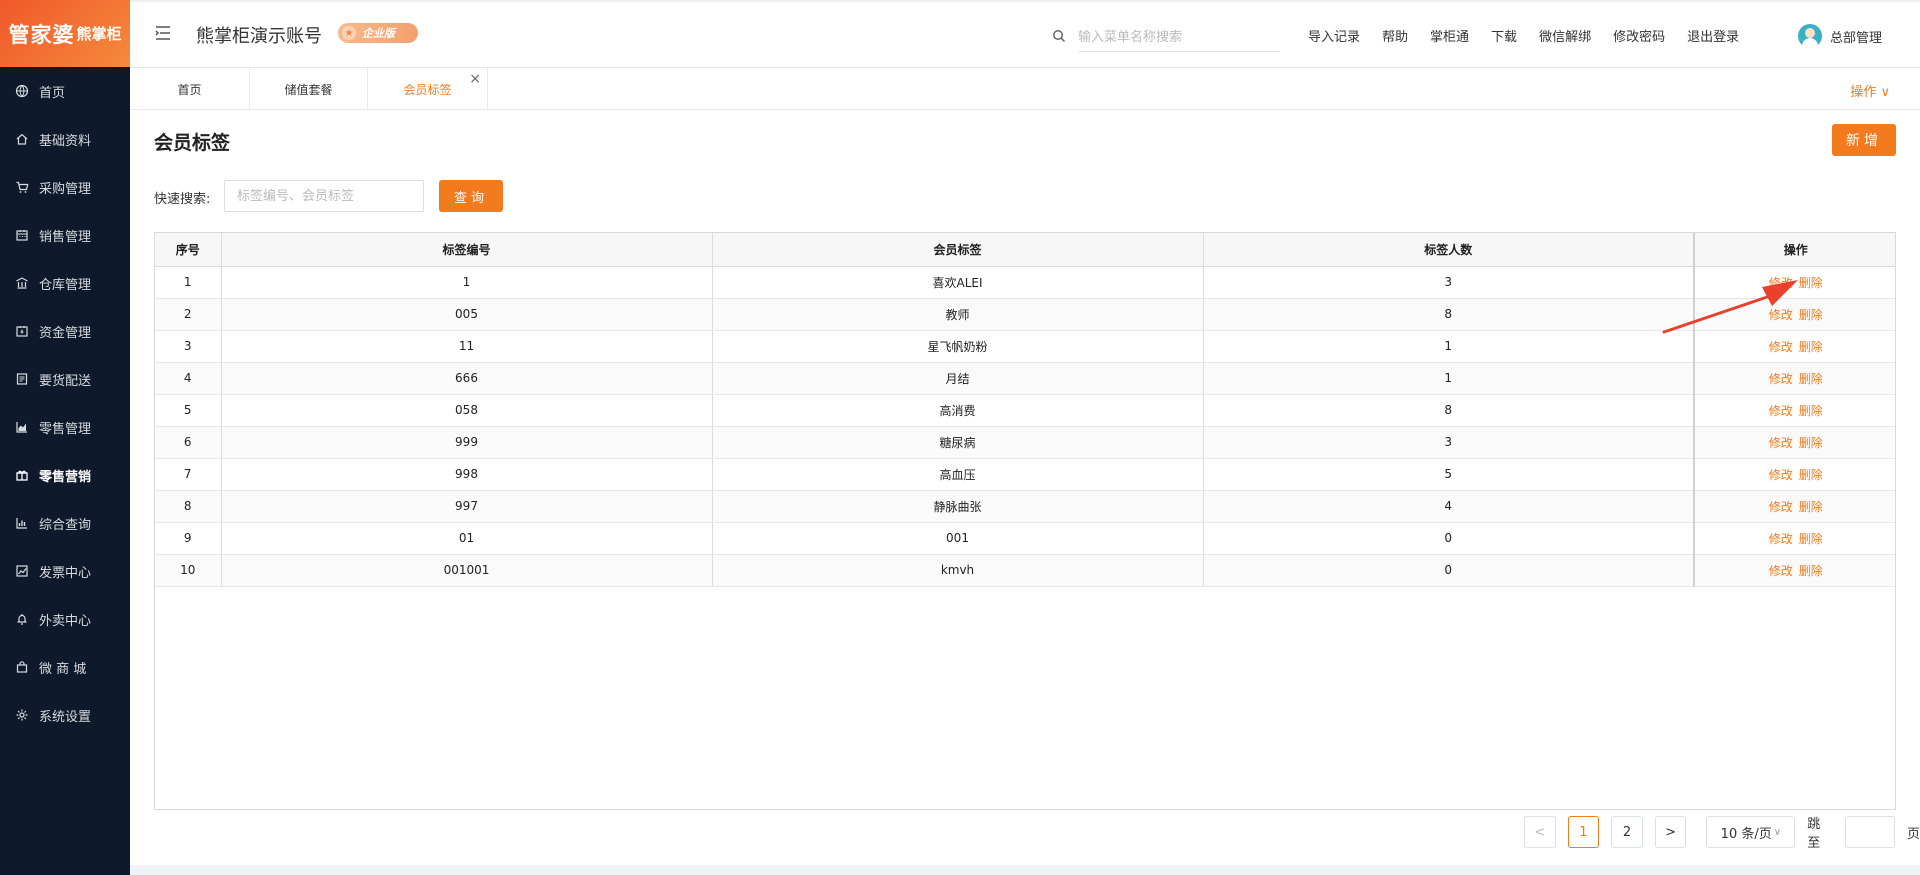  Describe the element at coordinates (65, 139) in the screenshot. I see `sidebar-item-2: 基础资料` at that location.